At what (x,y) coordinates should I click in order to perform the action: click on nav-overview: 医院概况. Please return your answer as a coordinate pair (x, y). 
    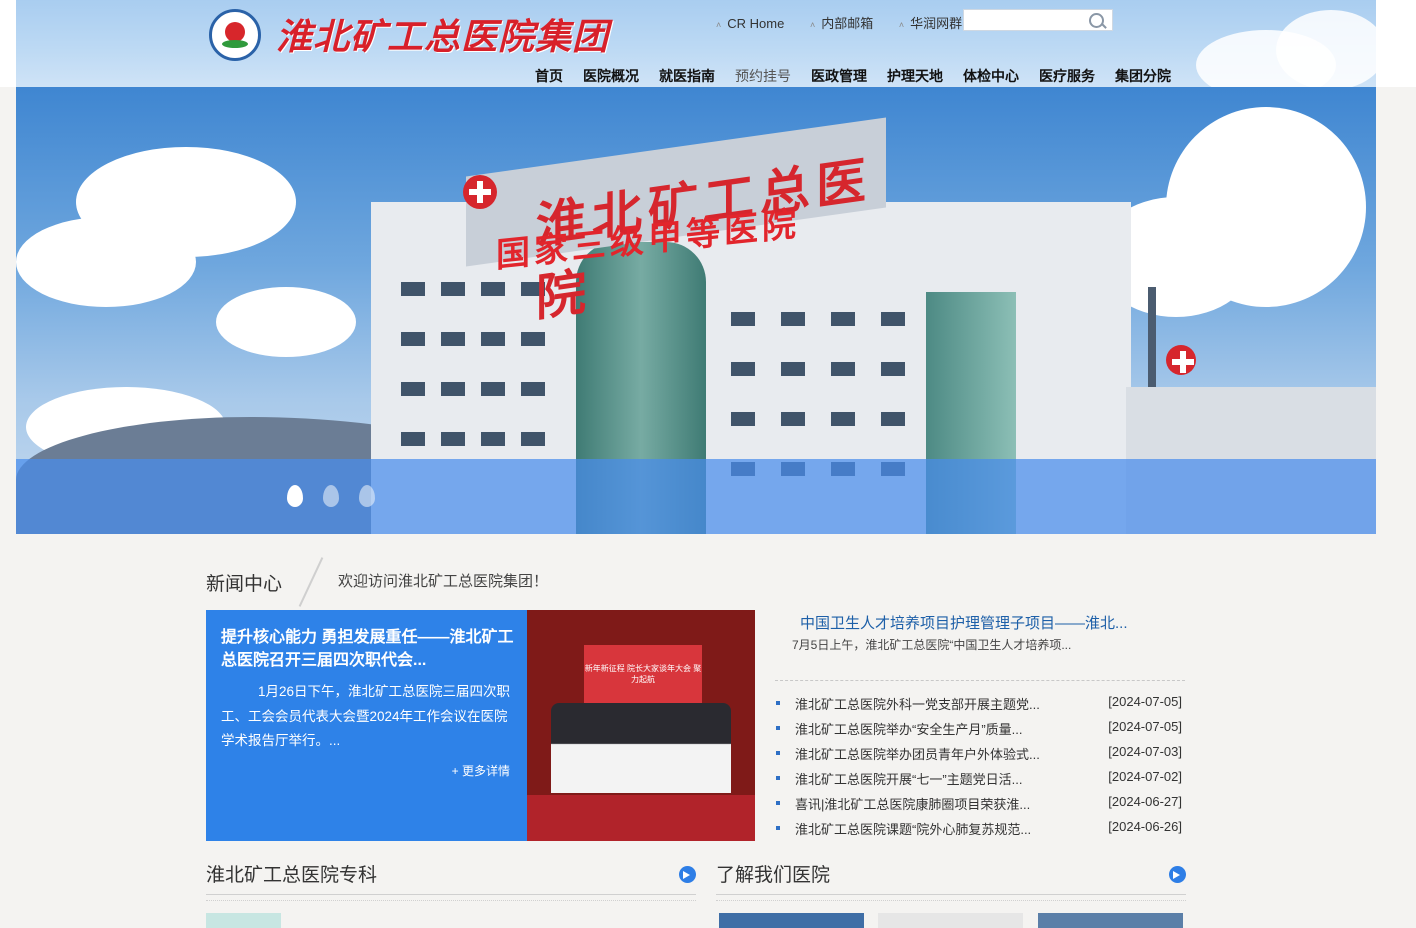
    Looking at the image, I should click on (611, 76).